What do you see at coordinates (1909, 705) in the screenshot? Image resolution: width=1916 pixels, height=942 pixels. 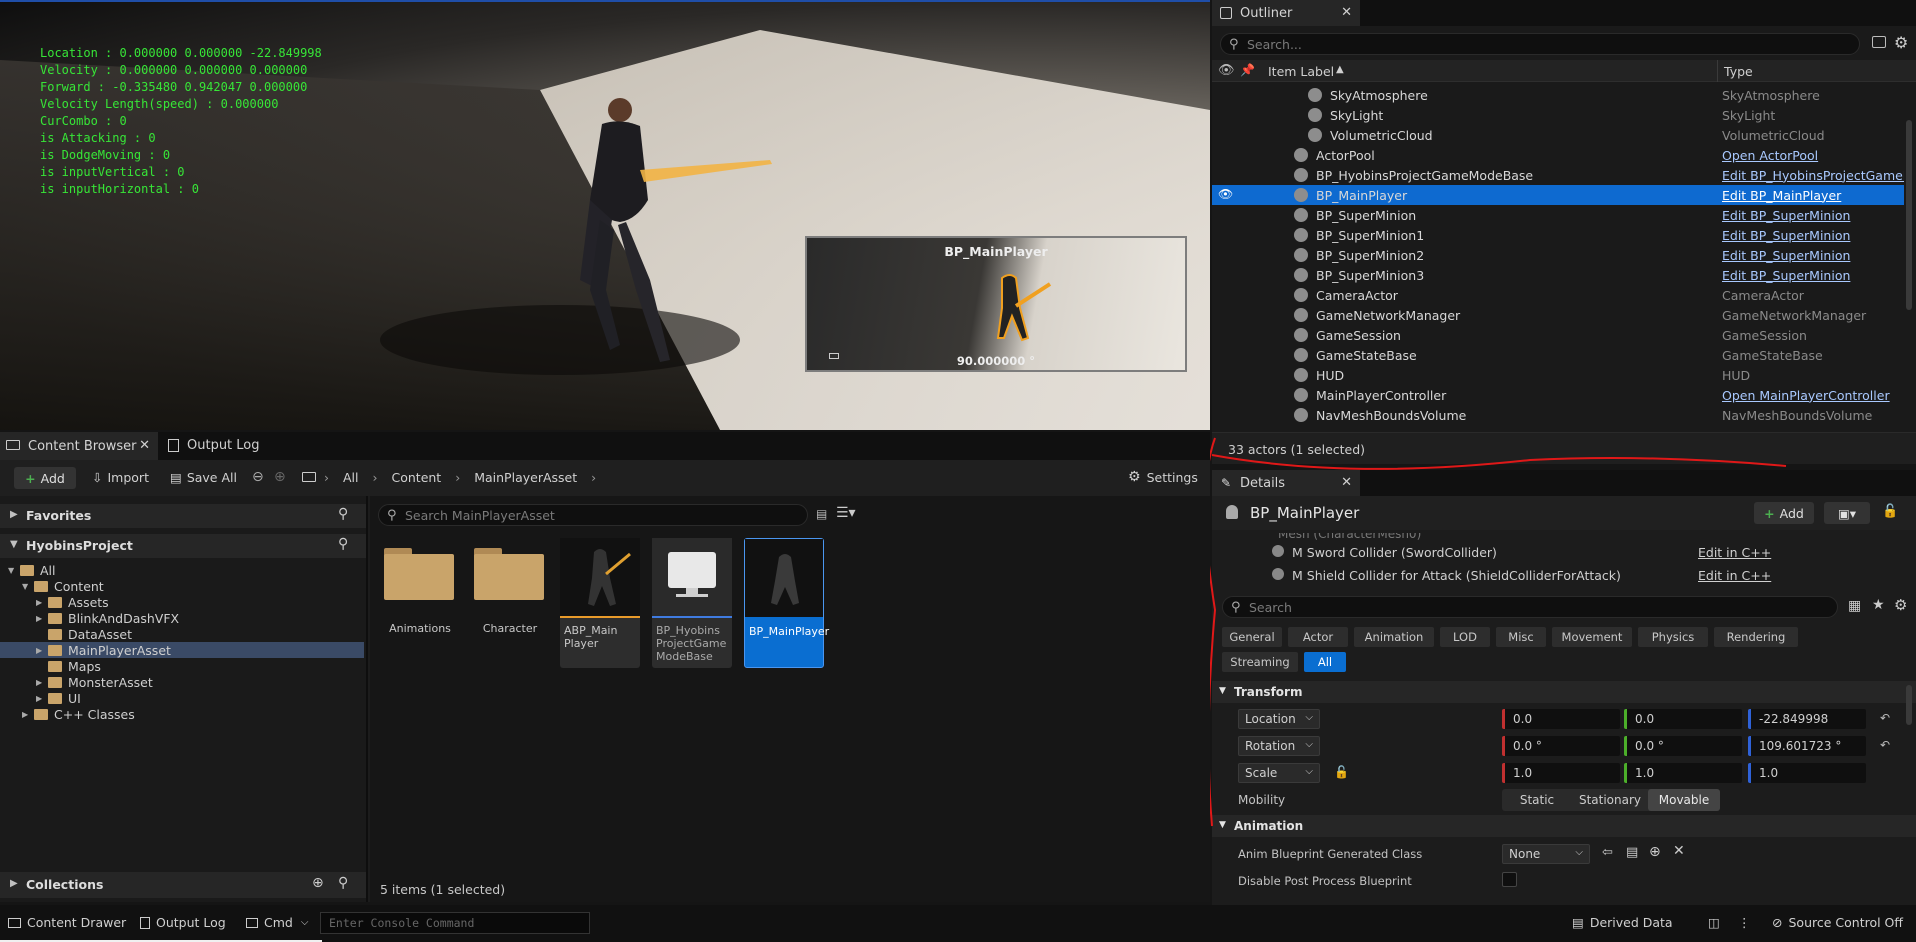 I see `details-scrollbar` at bounding box center [1909, 705].